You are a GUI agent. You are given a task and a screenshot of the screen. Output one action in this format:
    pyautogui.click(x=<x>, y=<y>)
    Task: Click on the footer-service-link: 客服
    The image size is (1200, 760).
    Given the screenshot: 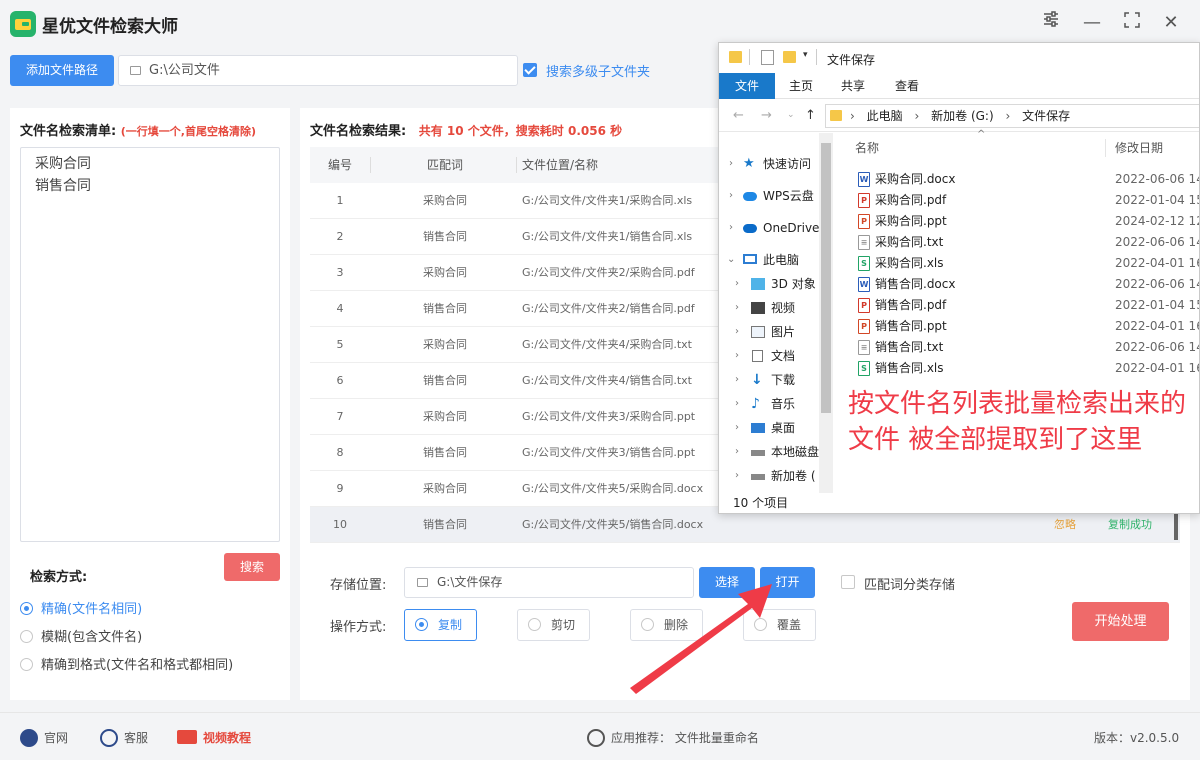 What is the action you would take?
    pyautogui.click(x=124, y=738)
    